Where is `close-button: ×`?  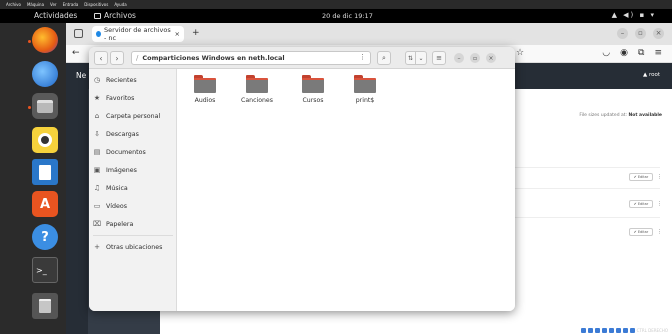
close-button: × is located at coordinates (491, 58).